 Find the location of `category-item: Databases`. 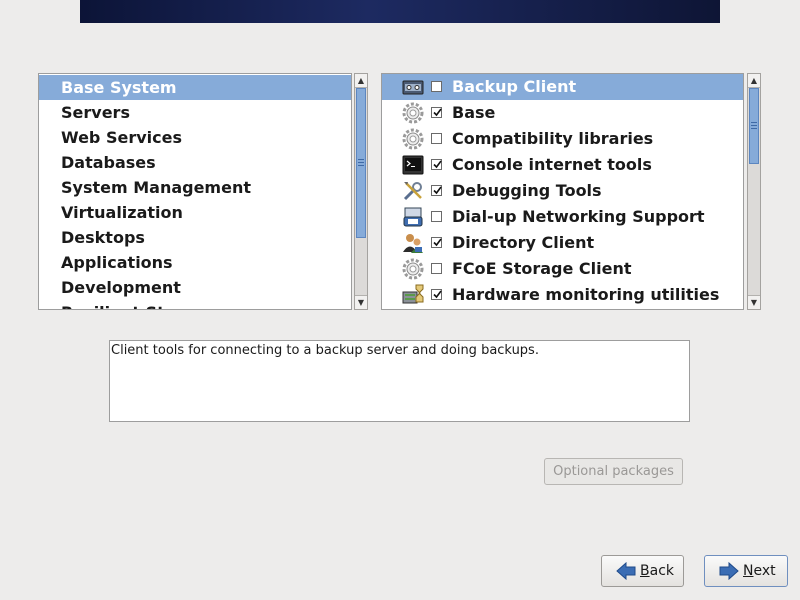

category-item: Databases is located at coordinates (195, 162).